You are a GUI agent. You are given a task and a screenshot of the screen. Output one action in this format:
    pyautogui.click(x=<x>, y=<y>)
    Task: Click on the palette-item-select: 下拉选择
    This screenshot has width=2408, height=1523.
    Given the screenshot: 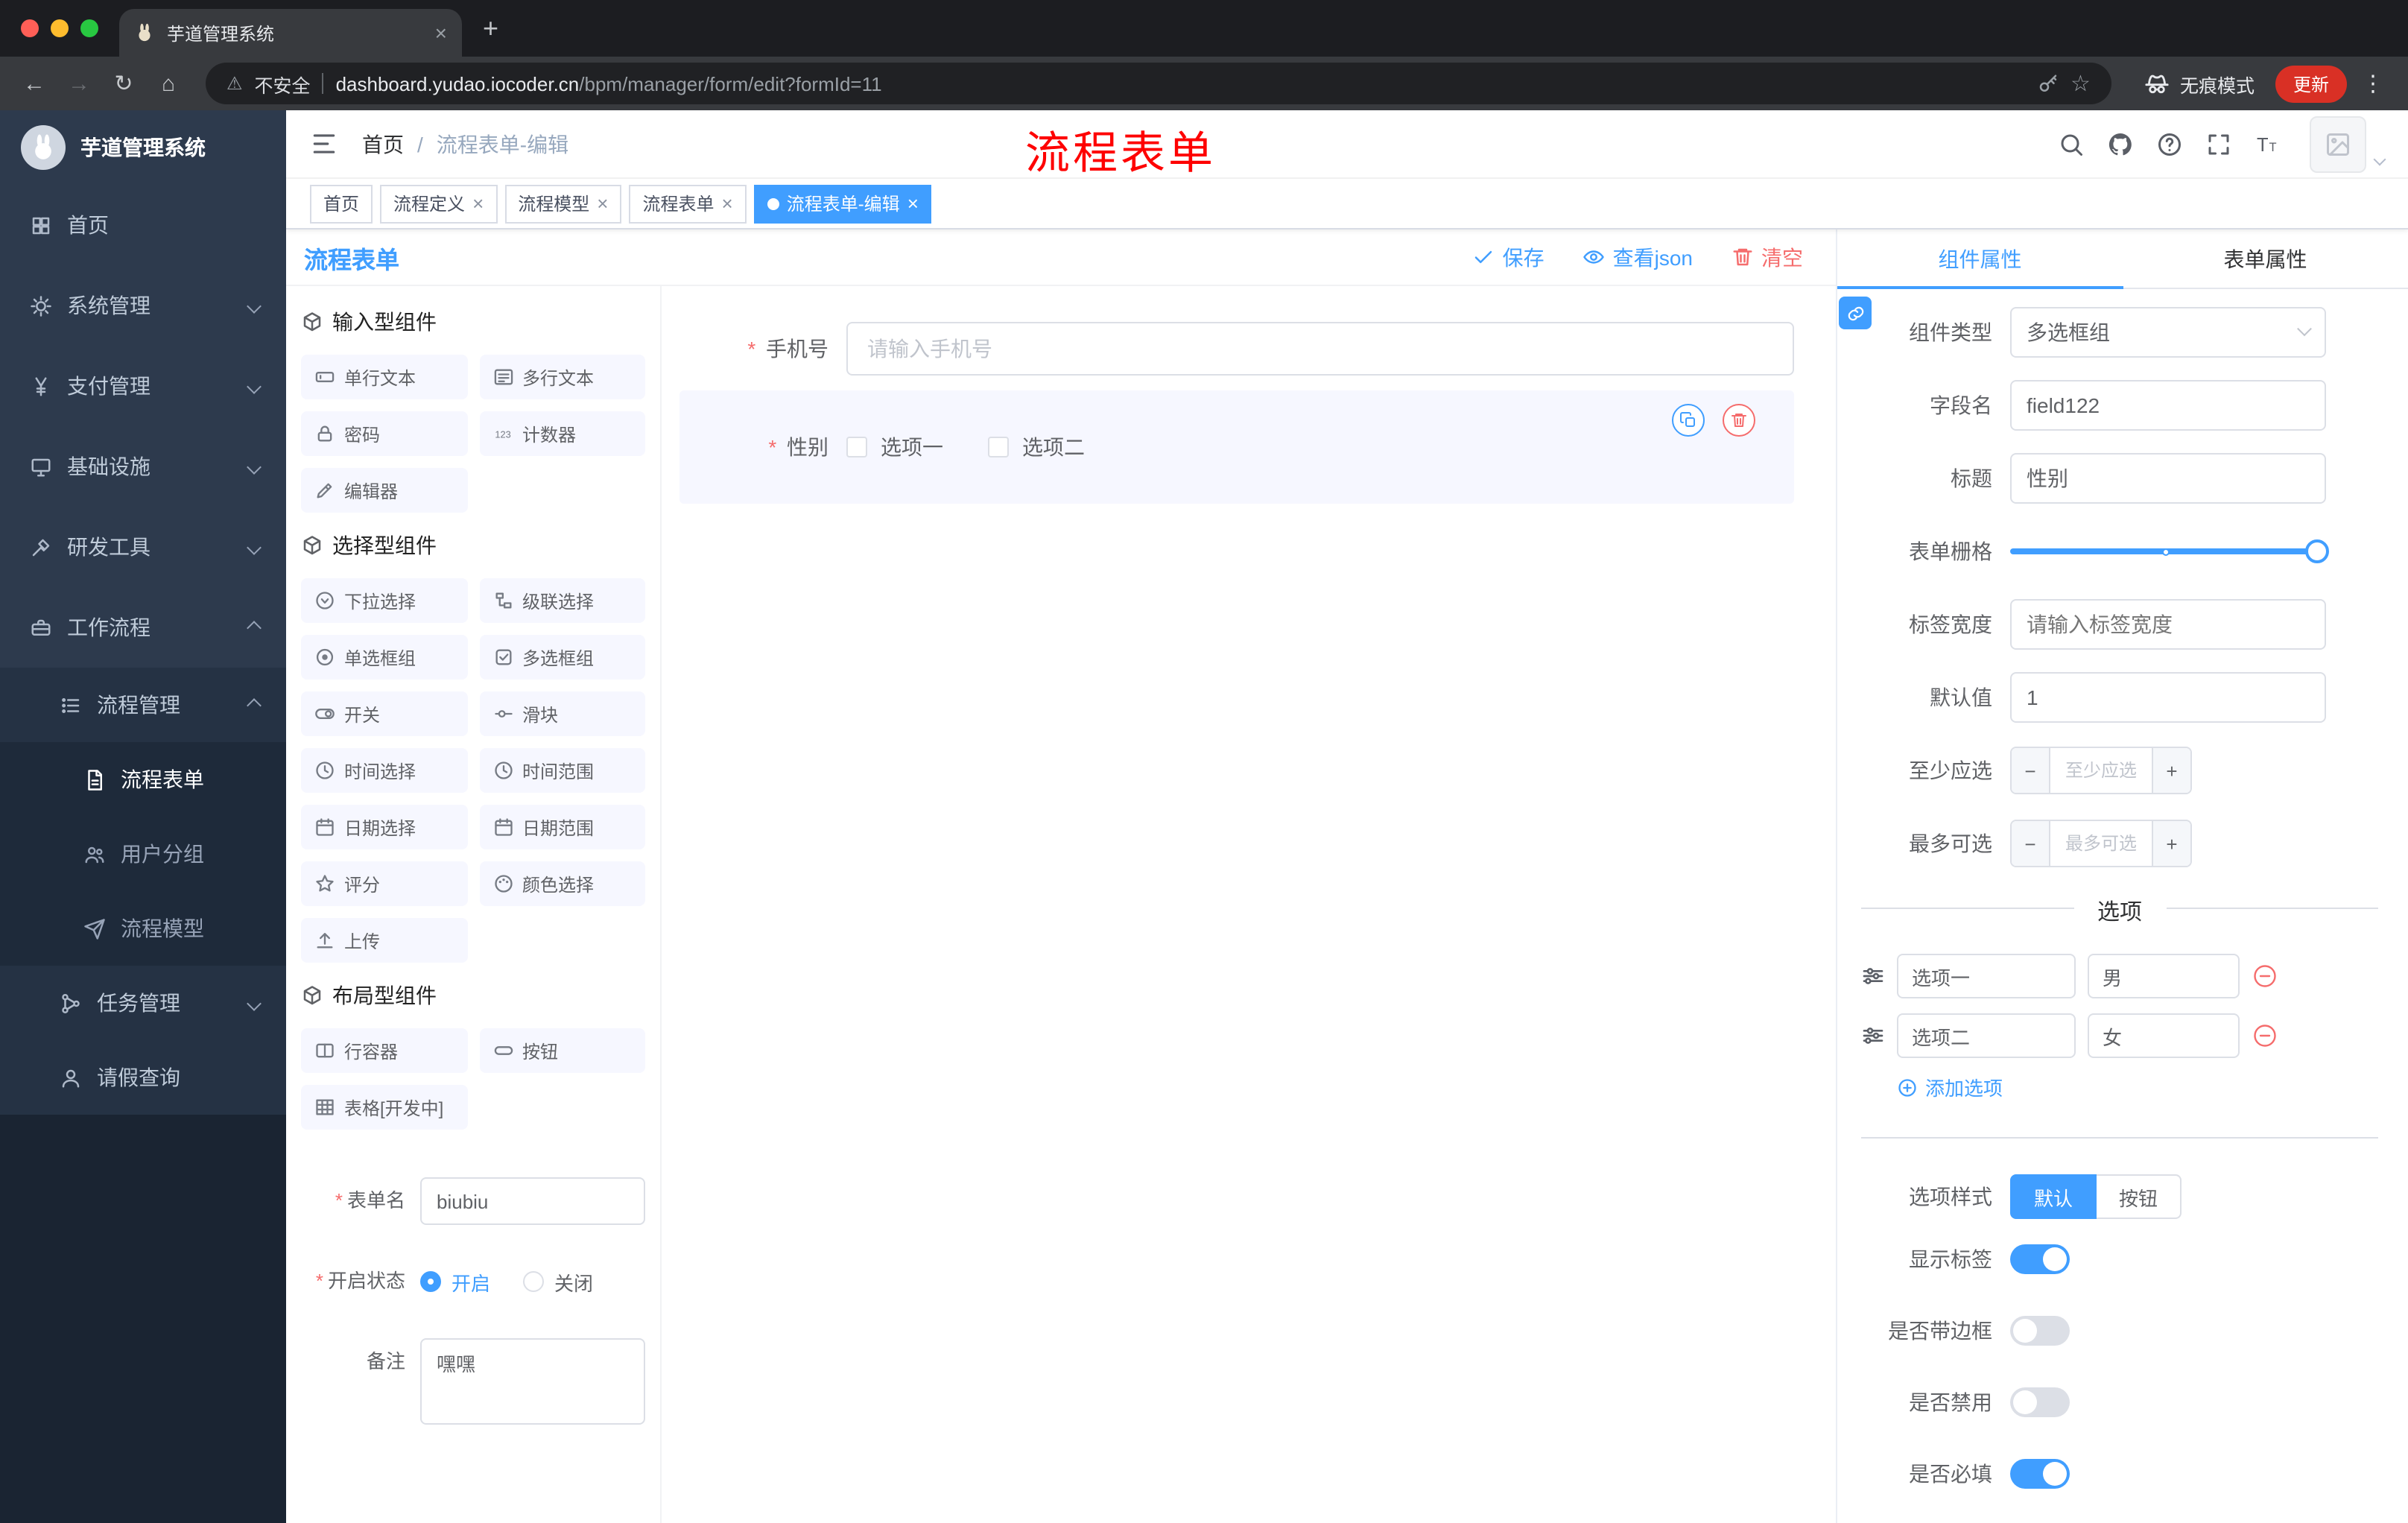 What is the action you would take?
    pyautogui.click(x=384, y=600)
    